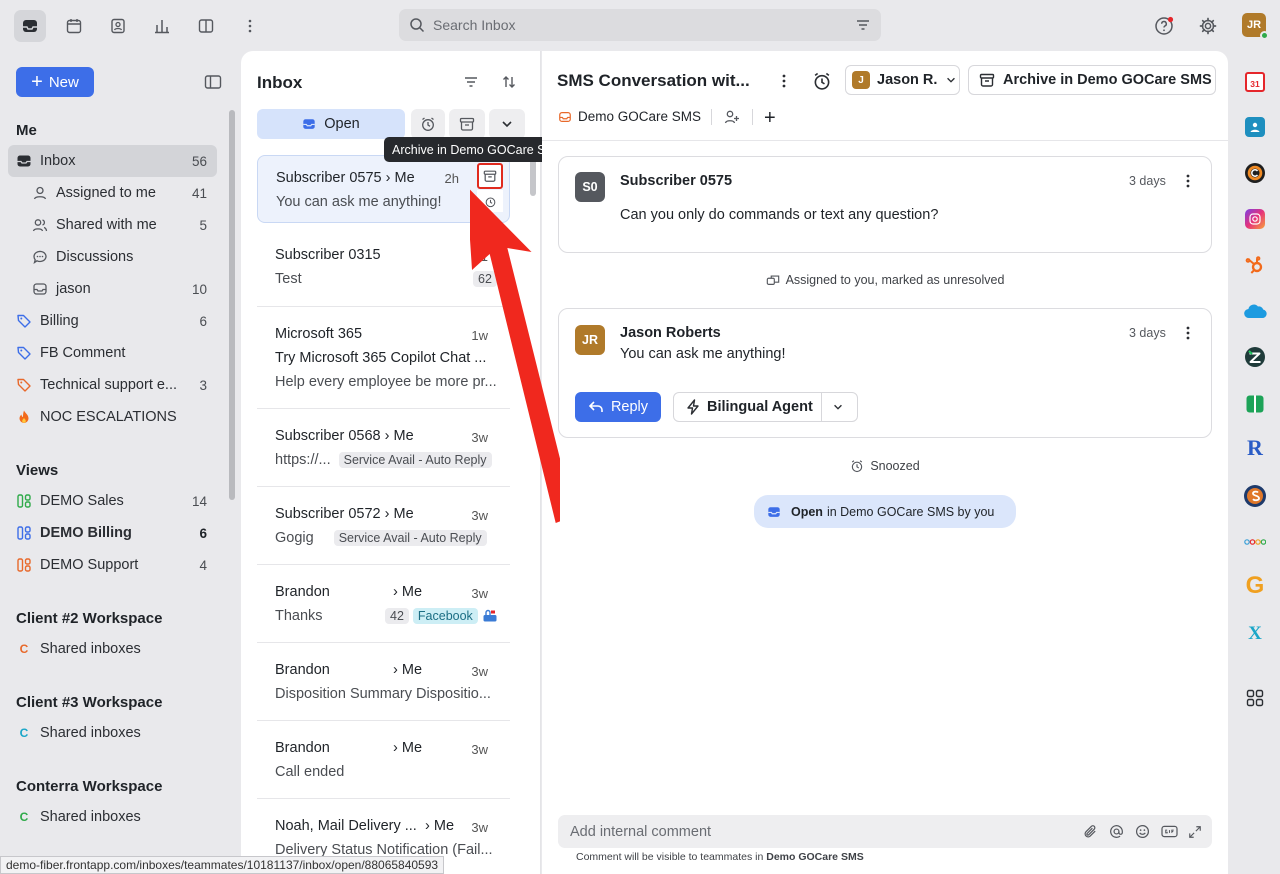  Describe the element at coordinates (1169, 831) in the screenshot. I see `gif-icon` at that location.